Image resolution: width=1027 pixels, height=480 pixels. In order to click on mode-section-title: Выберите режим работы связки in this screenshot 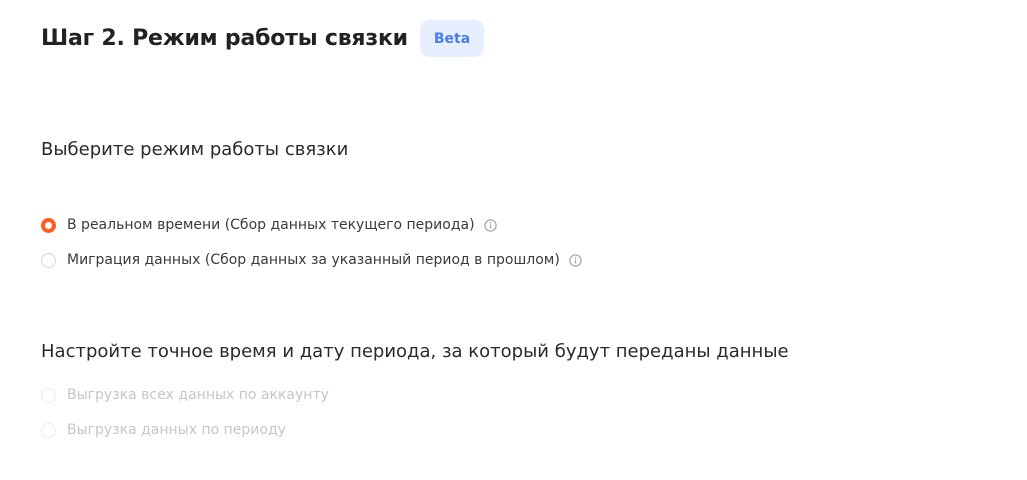, I will do `click(195, 149)`.